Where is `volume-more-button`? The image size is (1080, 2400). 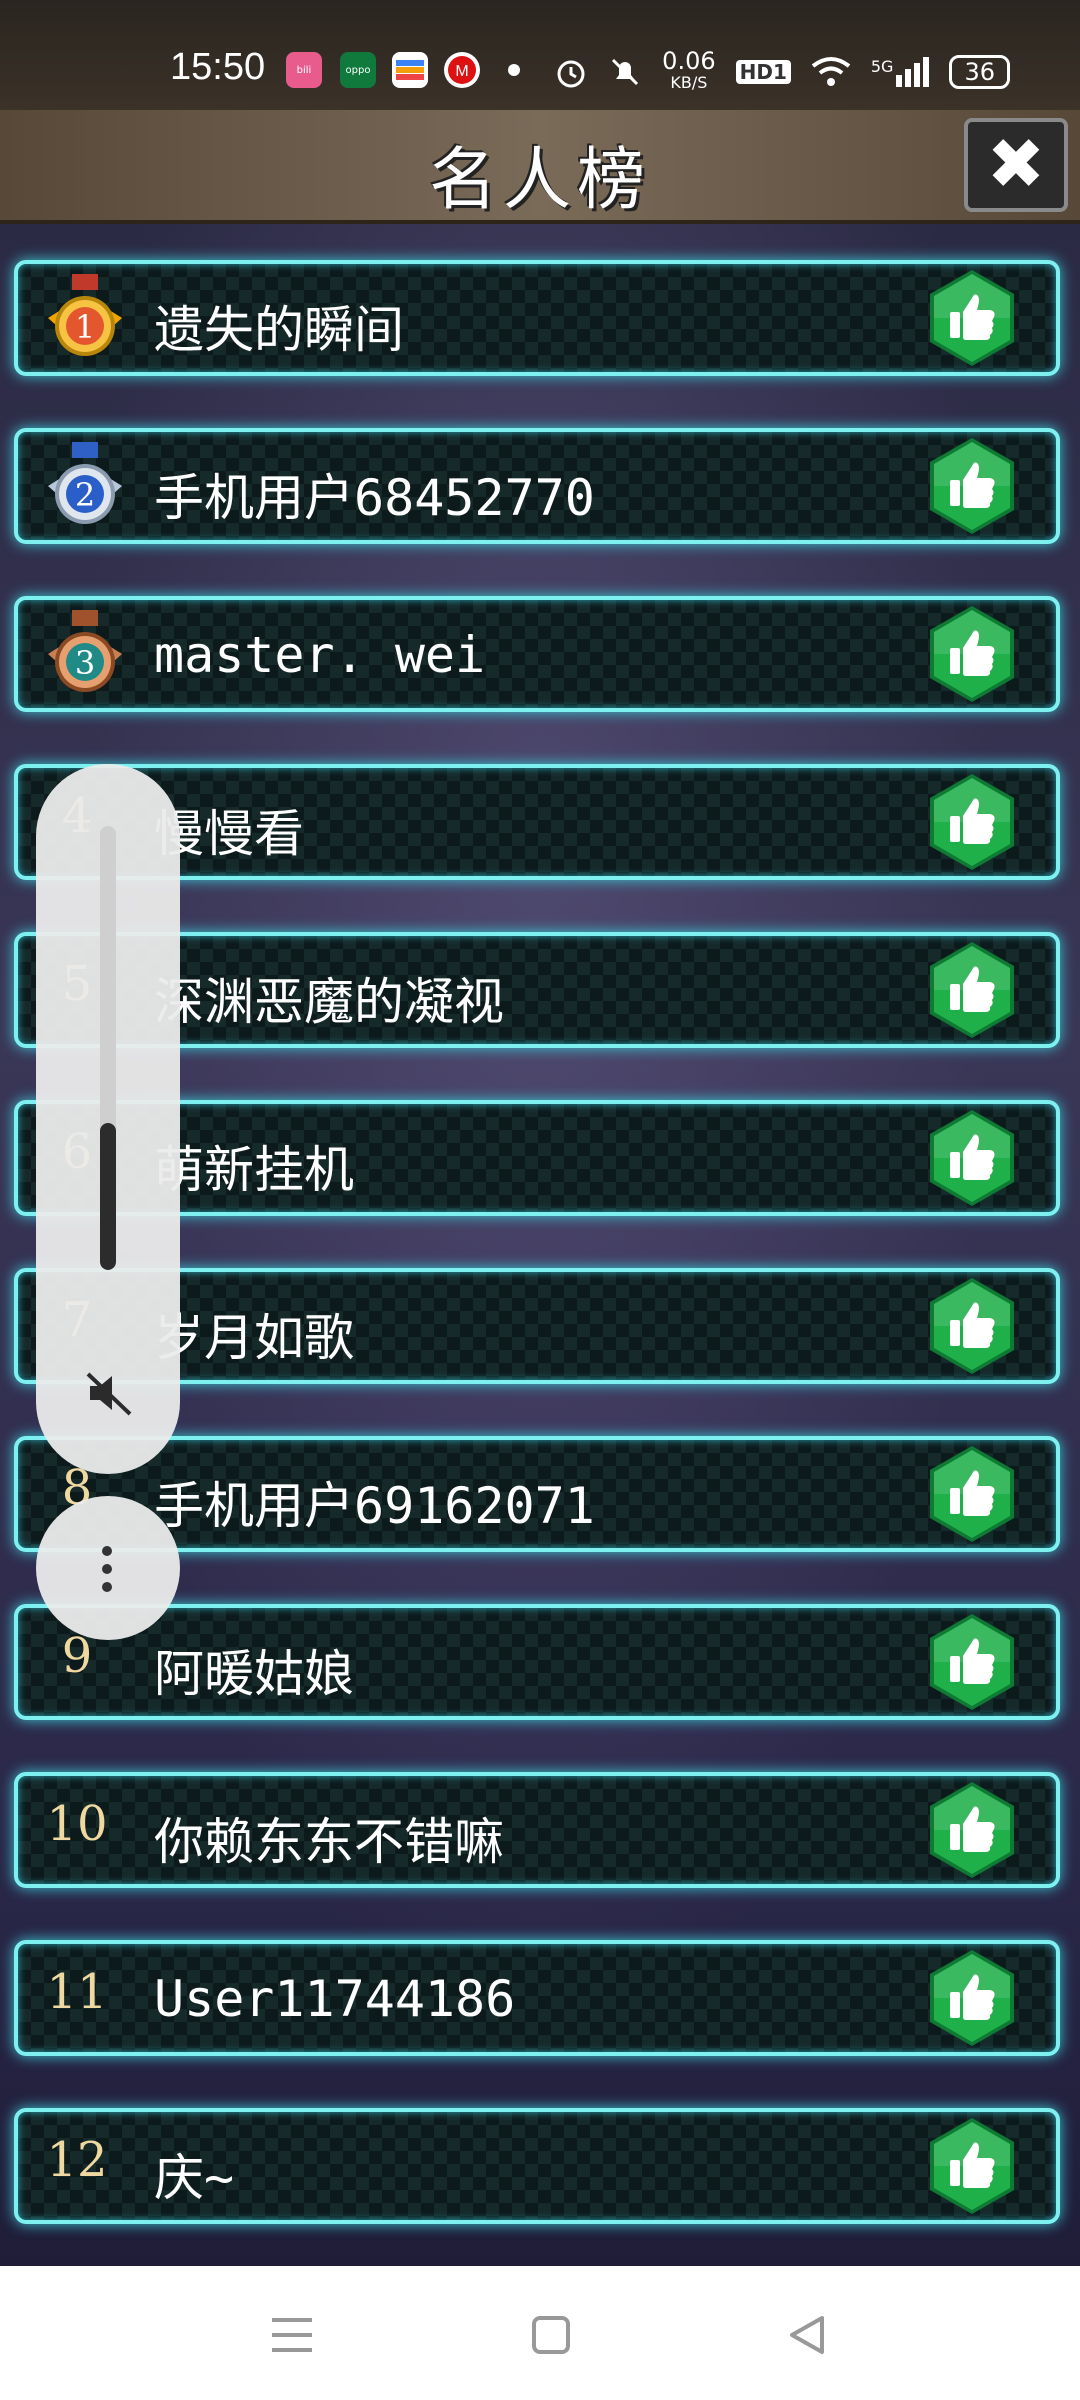
volume-more-button is located at coordinates (108, 1568).